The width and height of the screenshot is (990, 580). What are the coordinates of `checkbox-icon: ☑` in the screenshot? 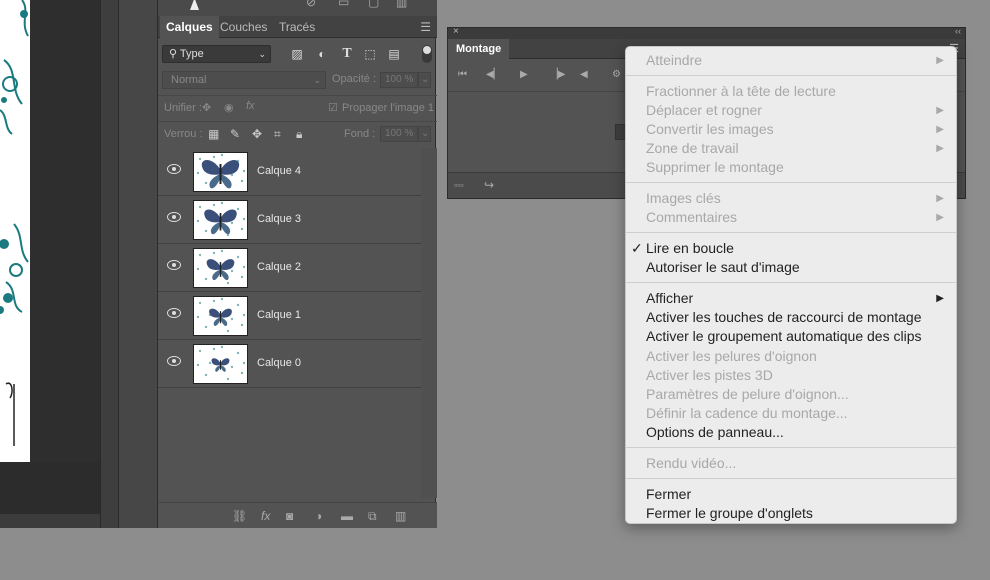 It's located at (333, 107).